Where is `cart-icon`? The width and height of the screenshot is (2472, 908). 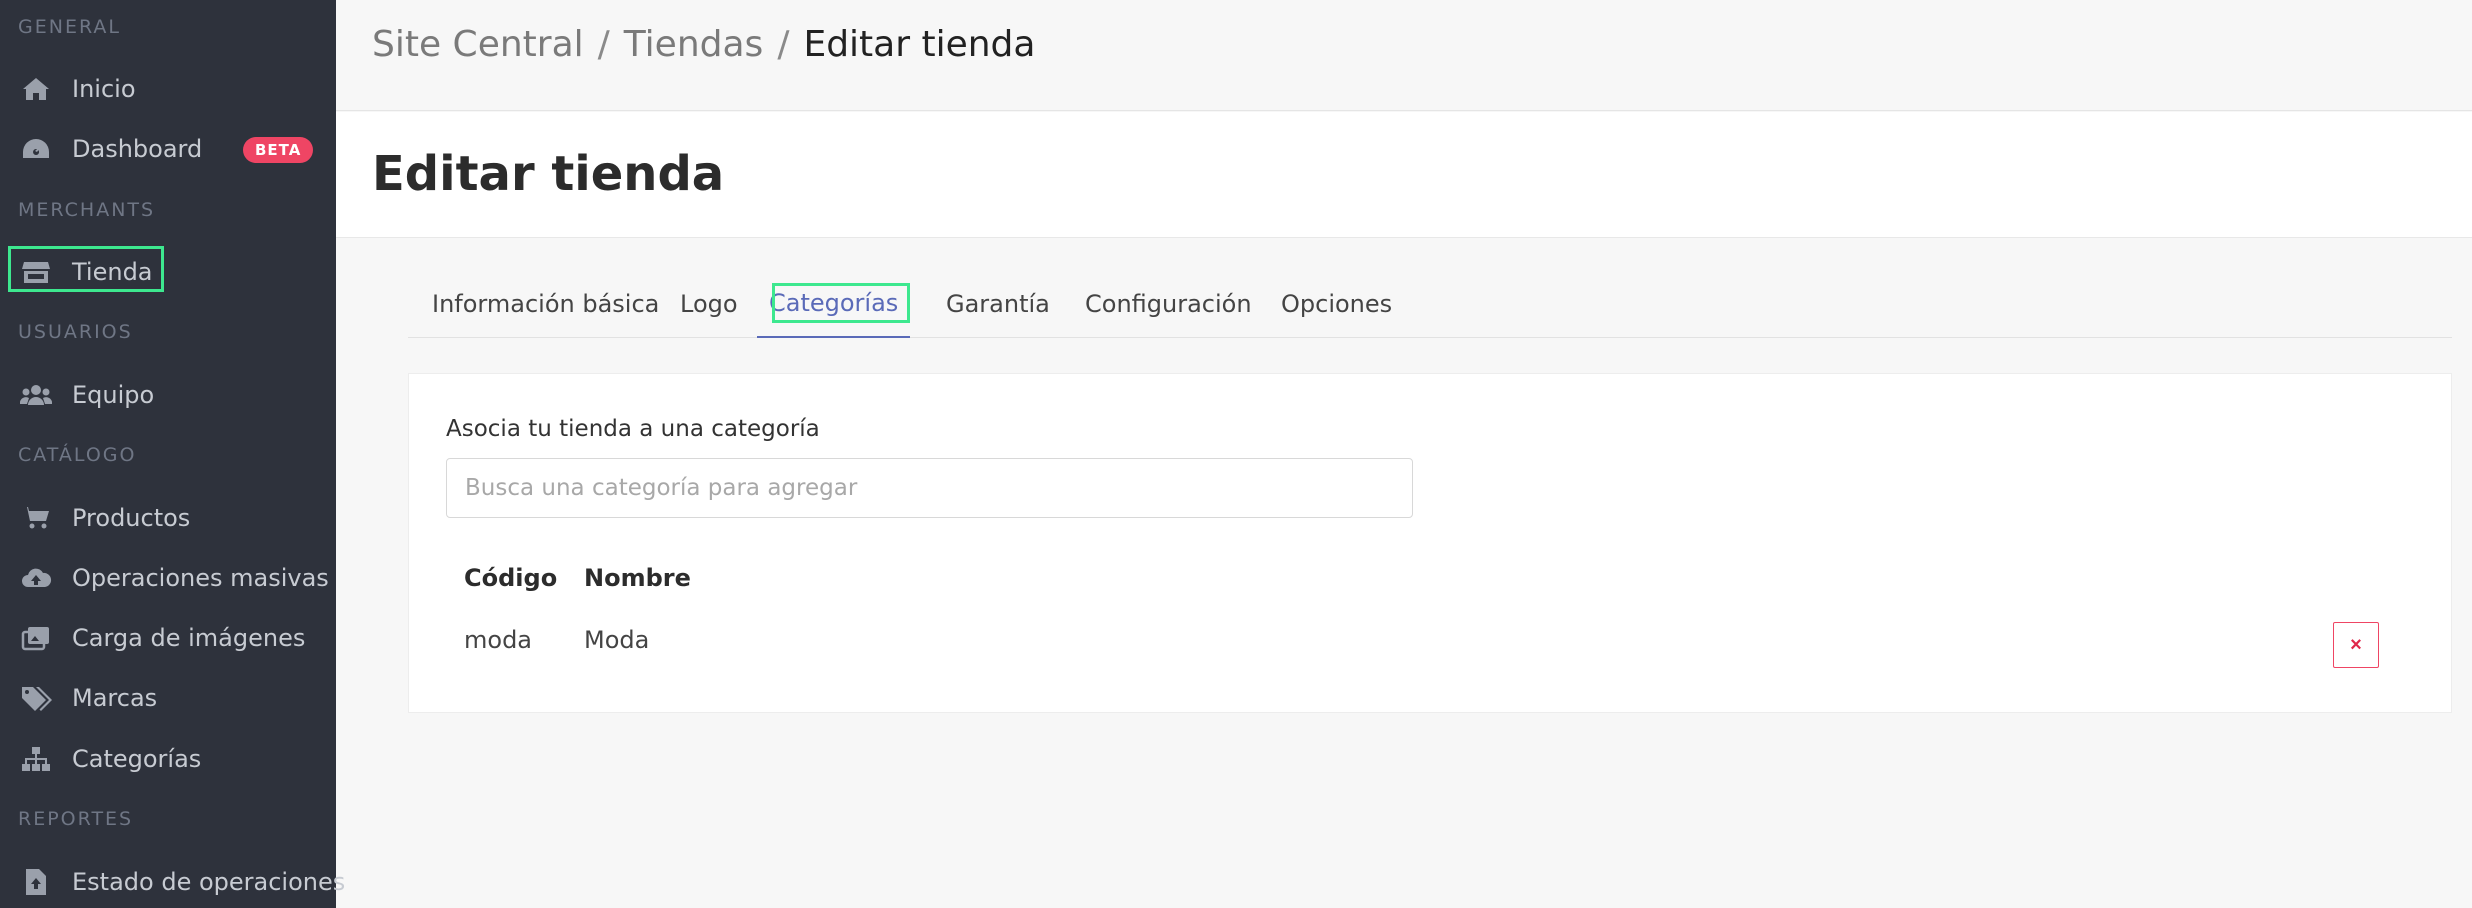 cart-icon is located at coordinates (36, 518).